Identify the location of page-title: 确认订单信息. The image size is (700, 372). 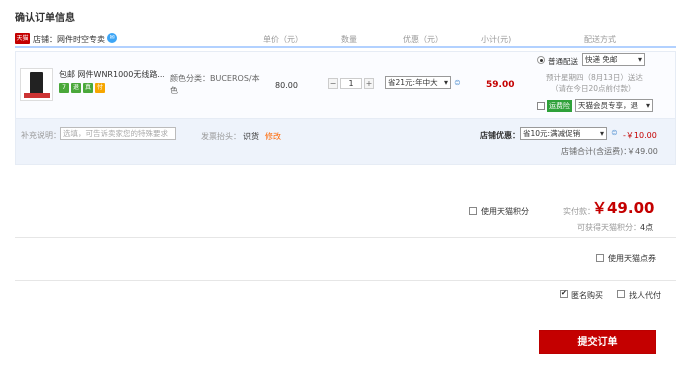
(45, 18).